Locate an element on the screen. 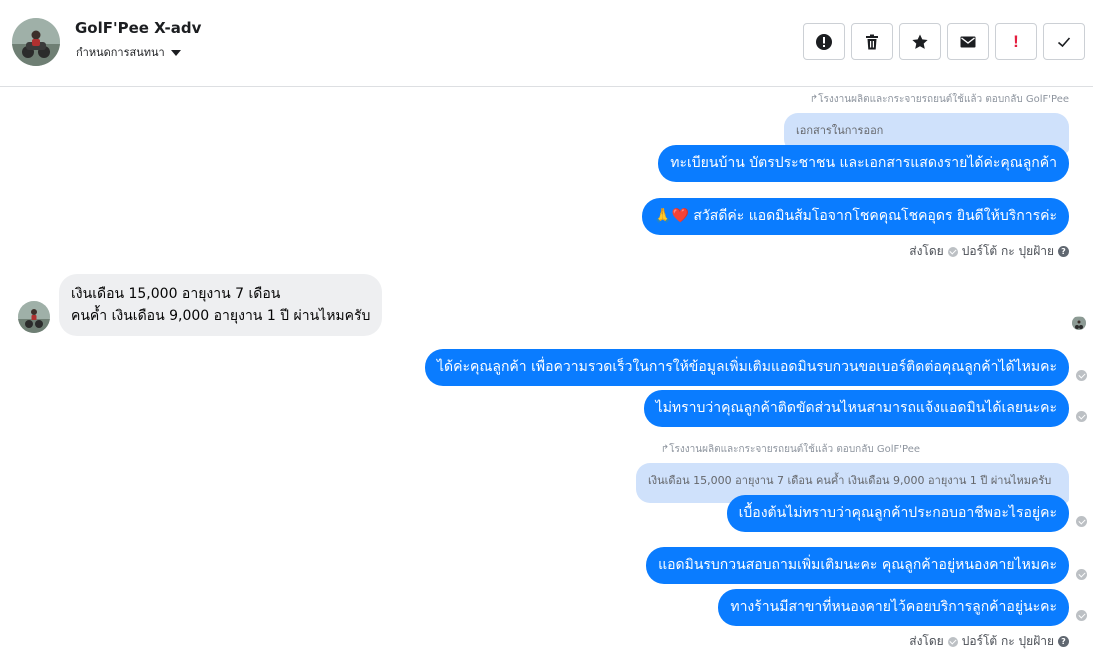 Image resolution: width=1093 pixels, height=672 pixels. conversation-options-label: กำหนดการสนทนา is located at coordinates (120, 52).